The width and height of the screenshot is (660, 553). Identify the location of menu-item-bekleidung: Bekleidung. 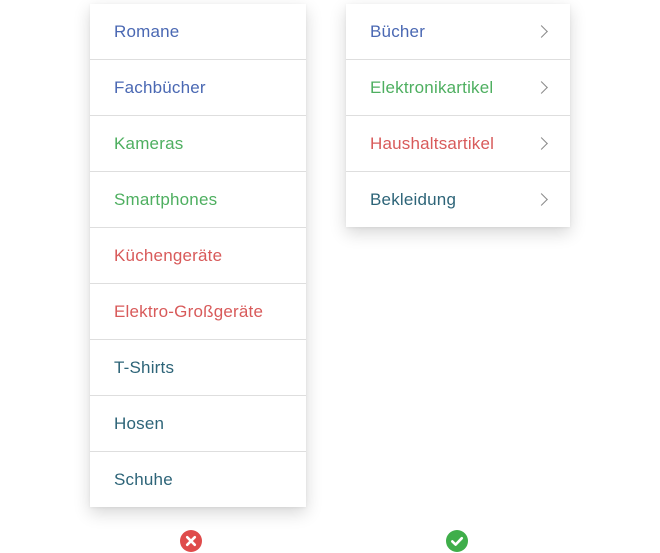
(458, 199).